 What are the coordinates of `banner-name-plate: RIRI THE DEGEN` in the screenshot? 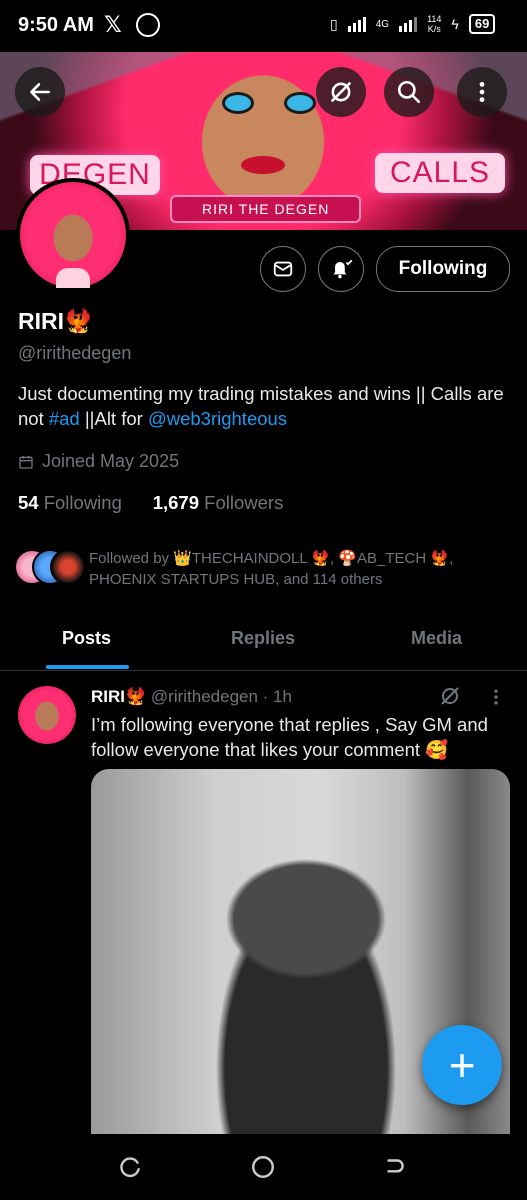 It's located at (266, 209).